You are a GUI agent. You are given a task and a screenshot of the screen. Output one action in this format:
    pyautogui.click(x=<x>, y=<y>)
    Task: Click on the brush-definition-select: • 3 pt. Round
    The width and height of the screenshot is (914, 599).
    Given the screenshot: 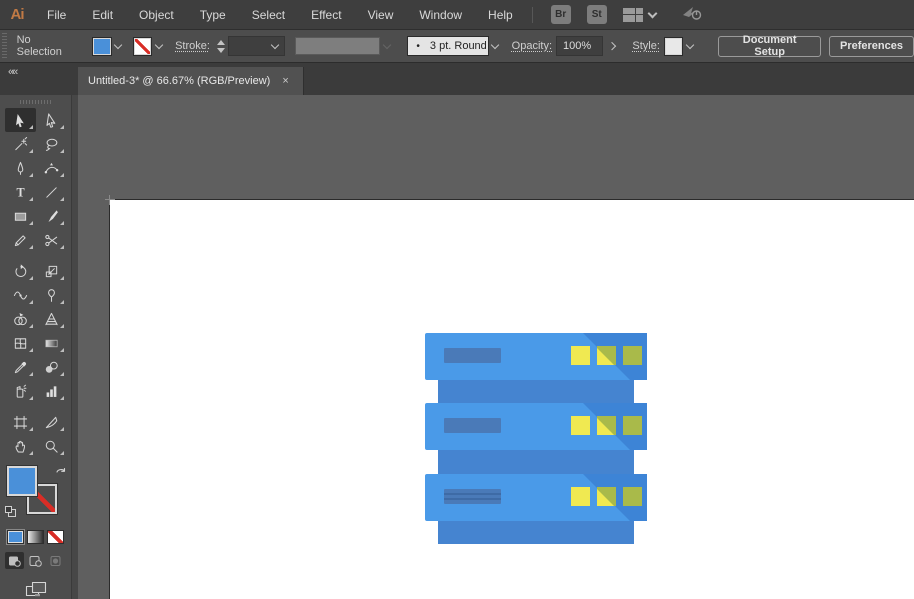 What is the action you would take?
    pyautogui.click(x=448, y=46)
    